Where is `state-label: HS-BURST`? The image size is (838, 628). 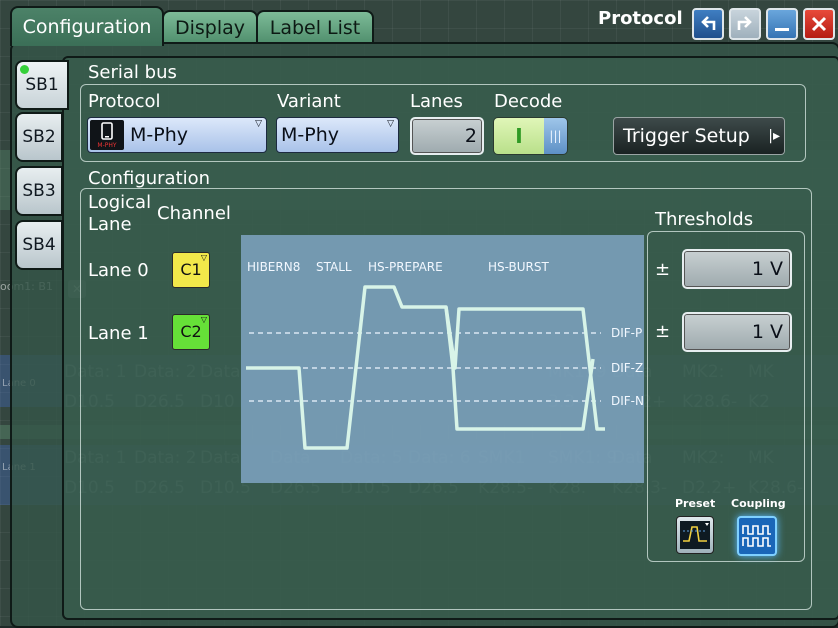
state-label: HS-BURST is located at coordinates (519, 267).